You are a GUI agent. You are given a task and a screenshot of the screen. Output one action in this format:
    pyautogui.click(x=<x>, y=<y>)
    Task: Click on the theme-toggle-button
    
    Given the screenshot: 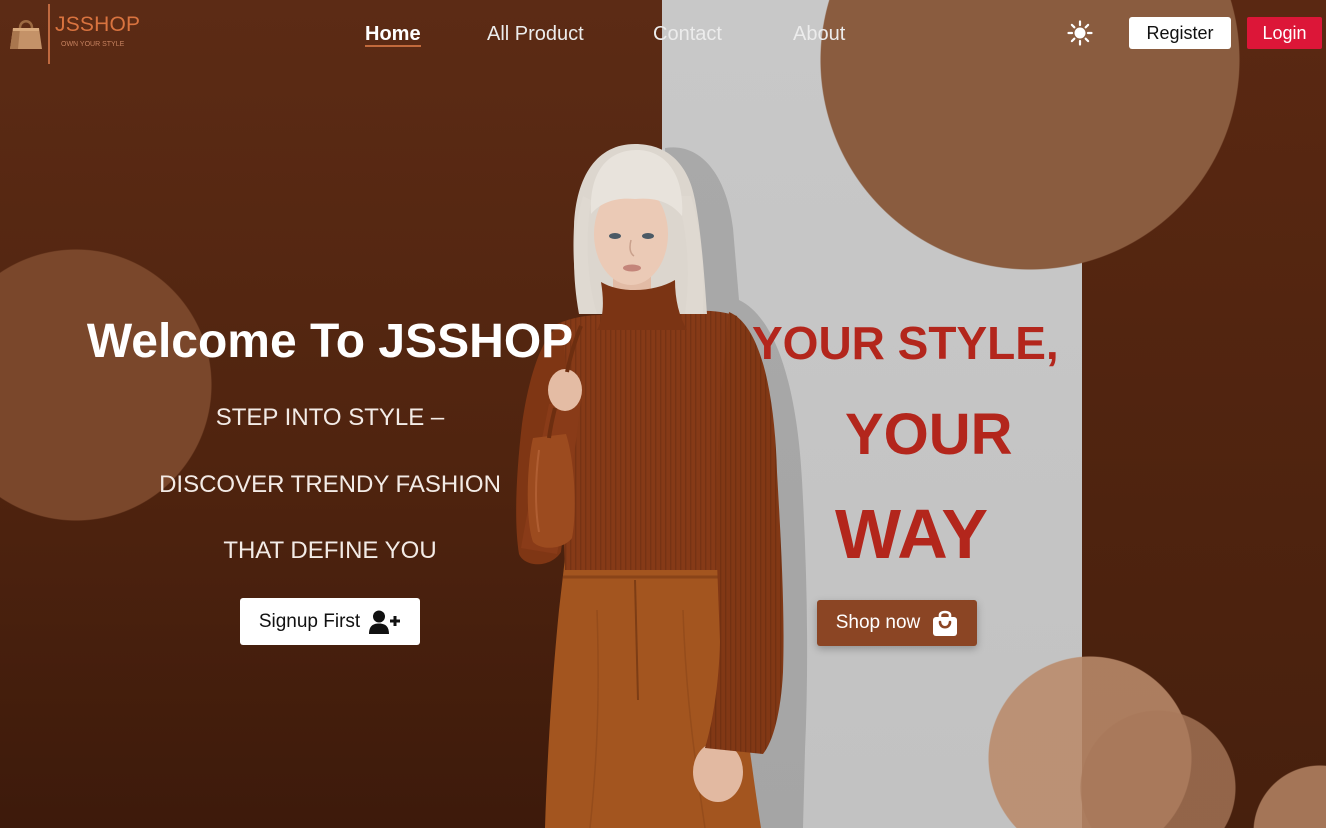 What is the action you would take?
    pyautogui.click(x=1080, y=33)
    